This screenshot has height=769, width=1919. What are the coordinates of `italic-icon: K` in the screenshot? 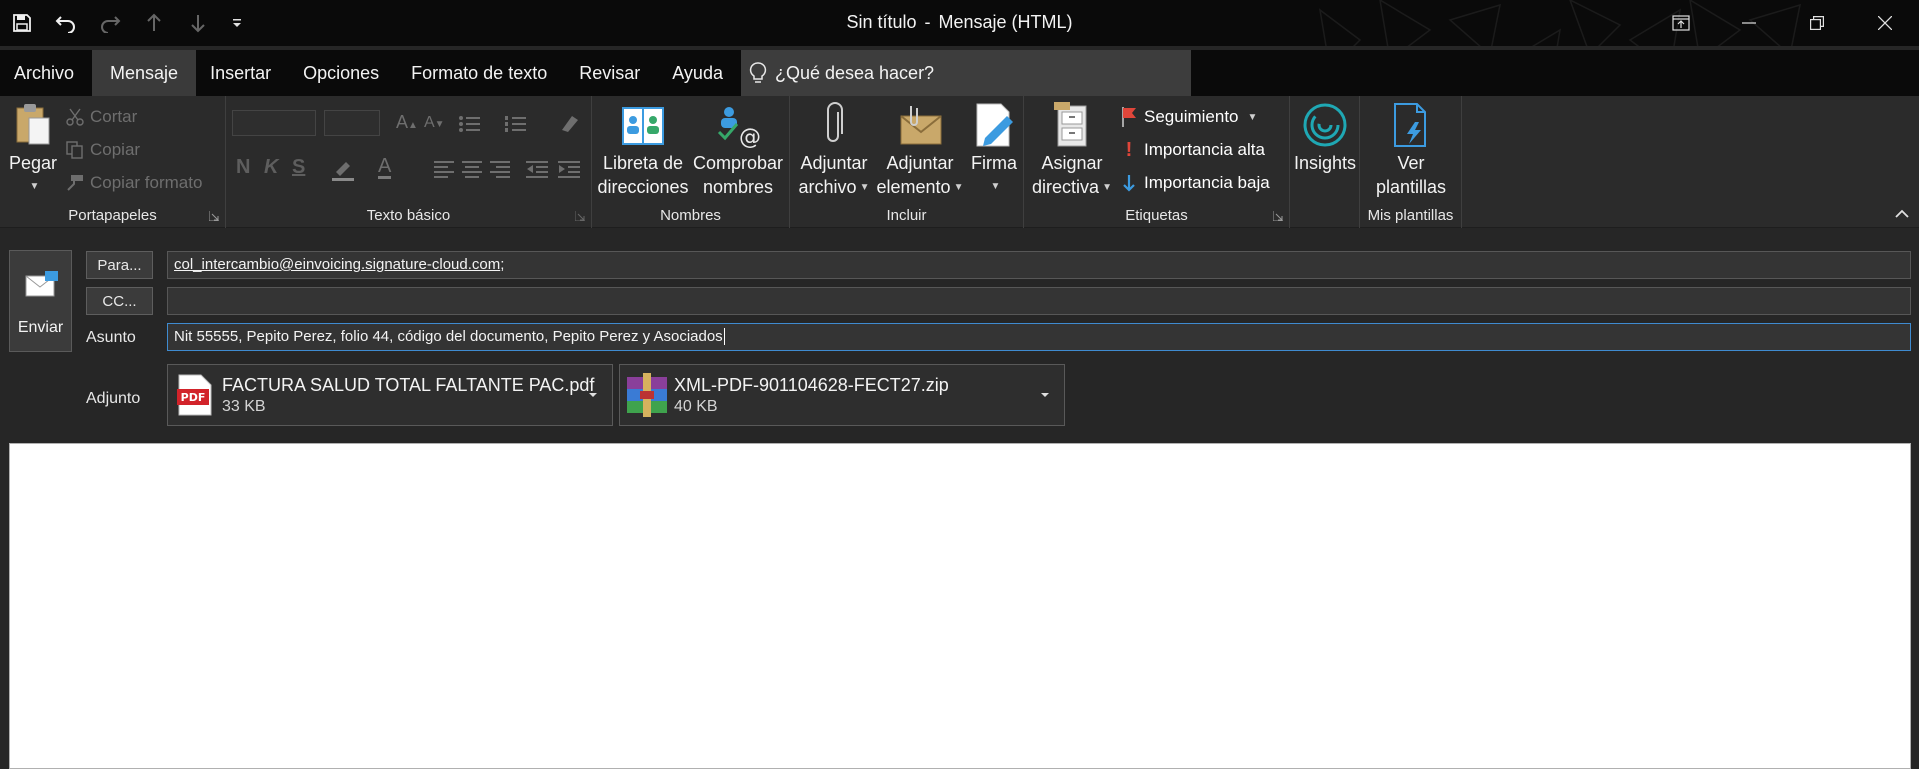 It's located at (271, 167).